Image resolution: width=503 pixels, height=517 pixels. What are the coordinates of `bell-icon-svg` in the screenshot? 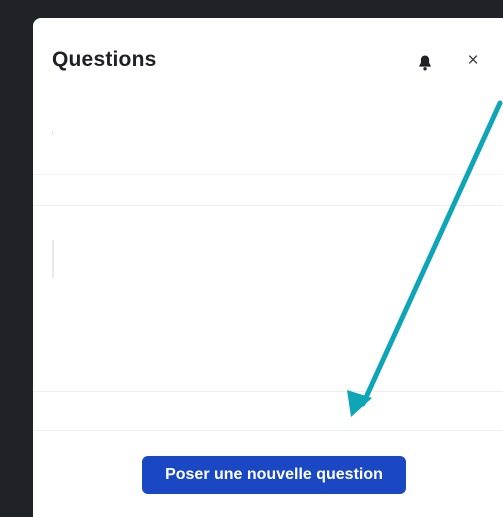 It's located at (425, 63).